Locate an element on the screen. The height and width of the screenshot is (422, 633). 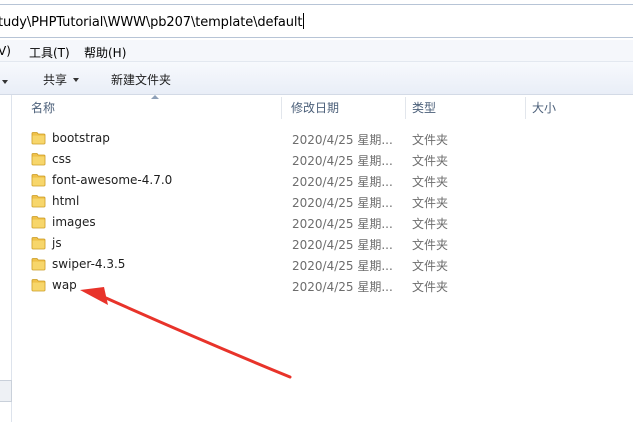
arrow-shaft is located at coordinates (198, 337).